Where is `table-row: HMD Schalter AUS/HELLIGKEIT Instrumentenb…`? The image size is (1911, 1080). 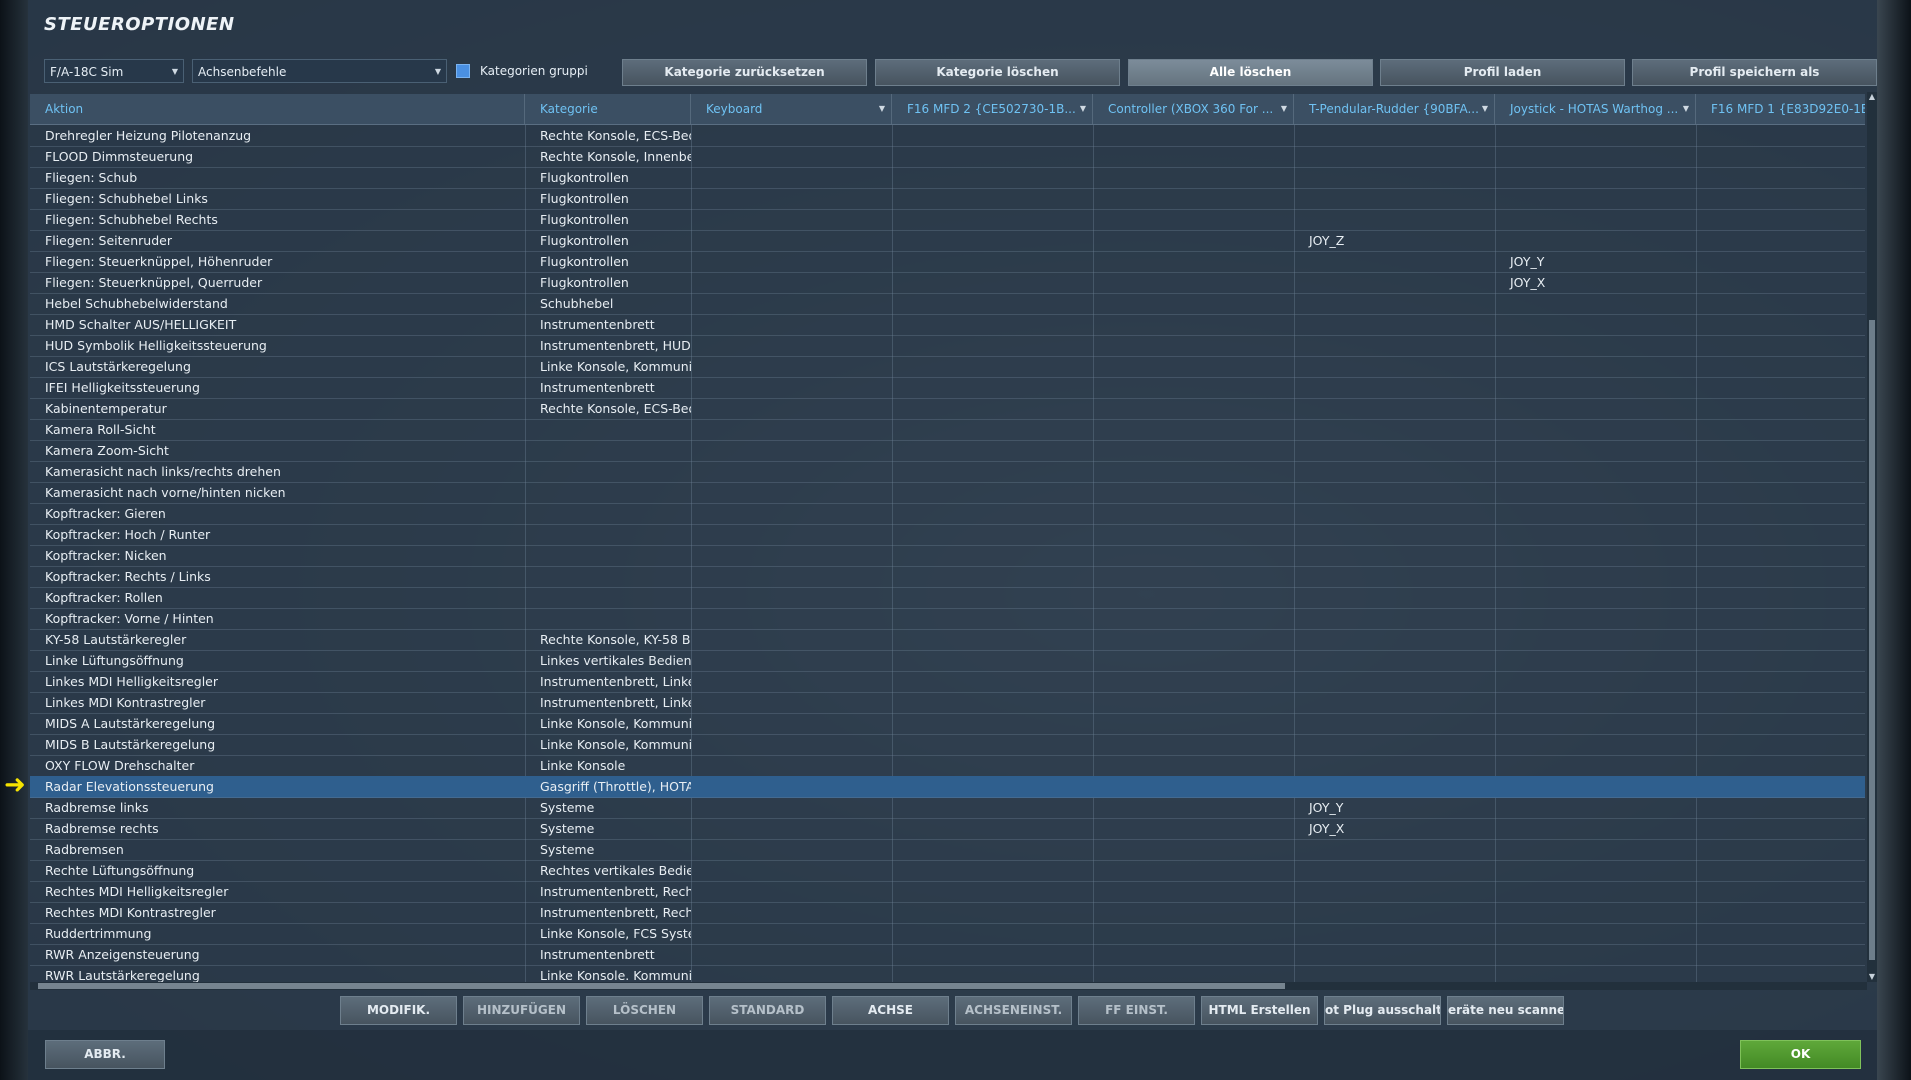
table-row: HMD Schalter AUS/HELLIGKEIT Instrumentenb… is located at coordinates (947, 325).